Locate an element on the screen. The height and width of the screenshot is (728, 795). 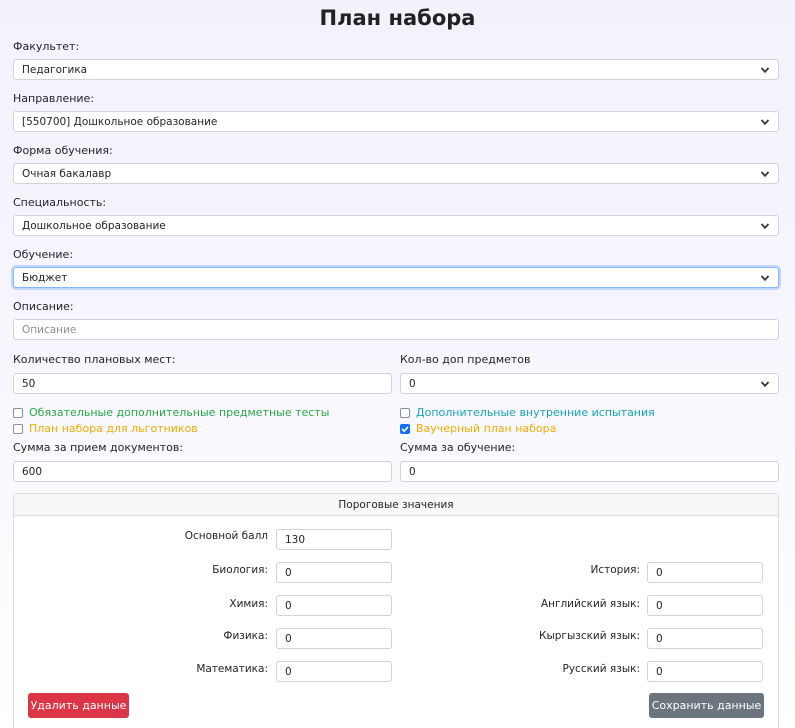
history-label: История: is located at coordinates (615, 570).